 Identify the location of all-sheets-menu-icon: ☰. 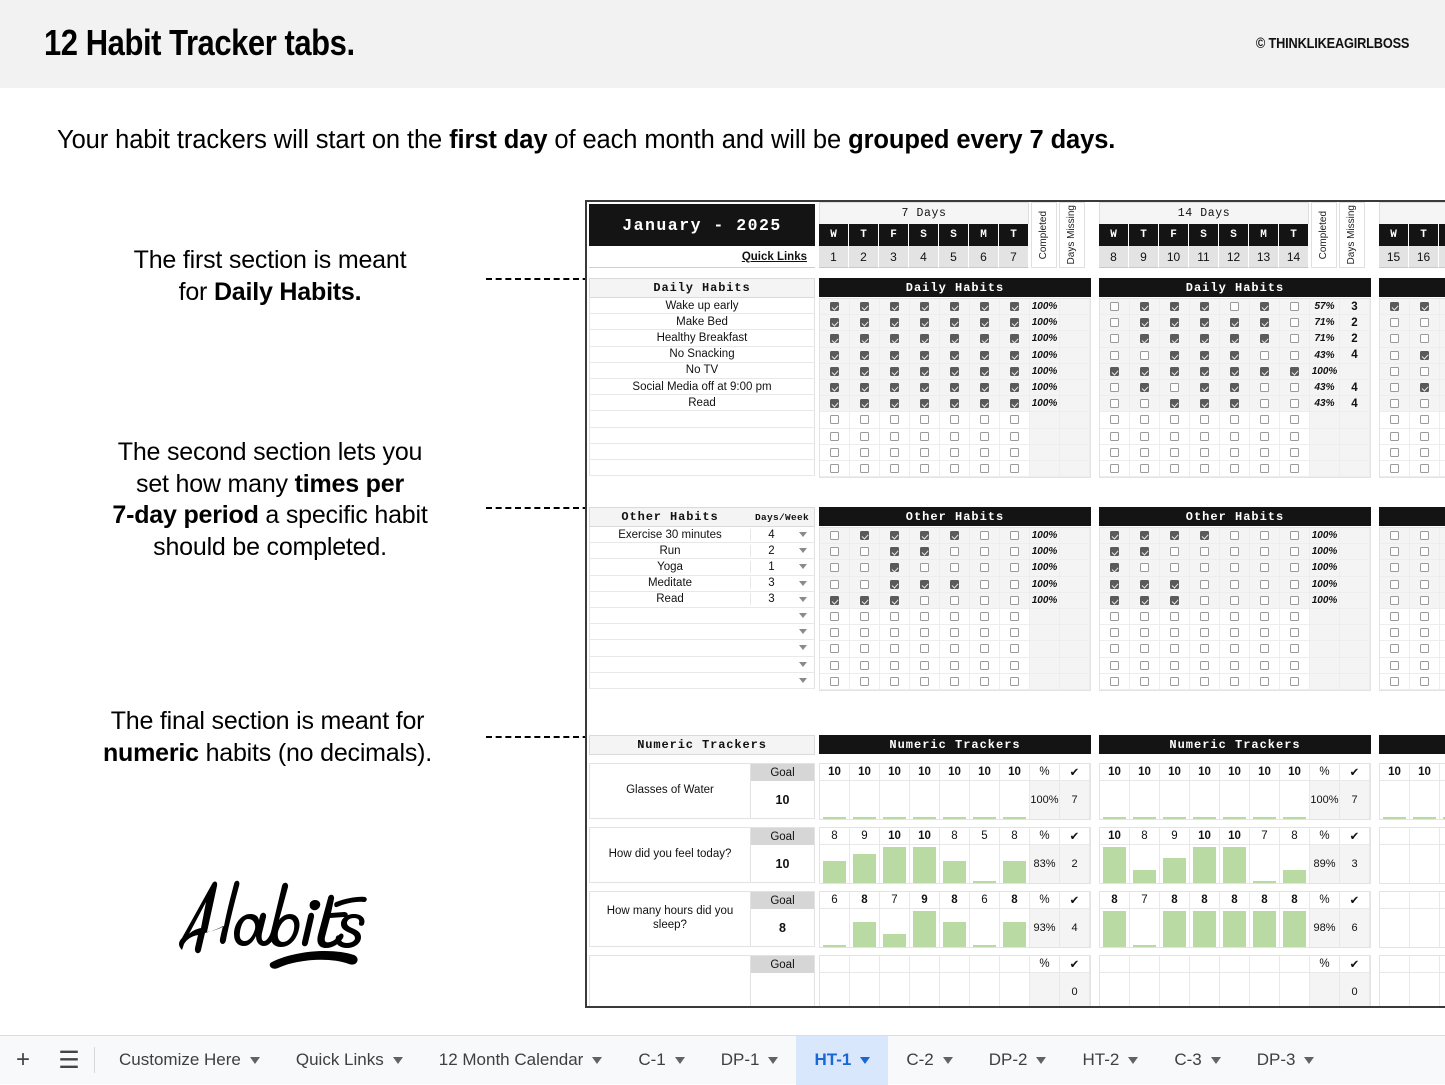
(69, 1060).